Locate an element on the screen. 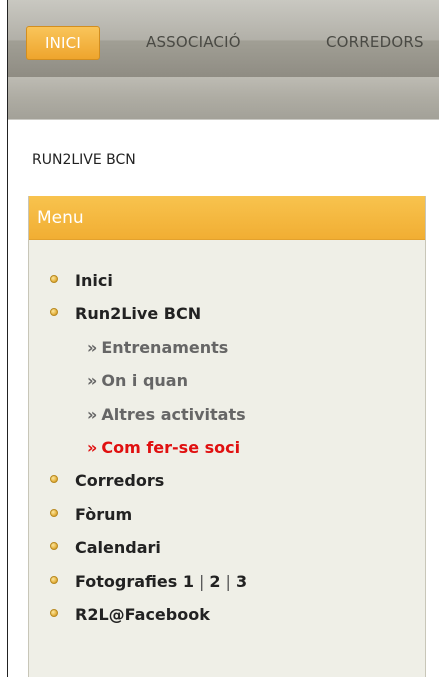 The width and height of the screenshot is (439, 677). photo-page-link-2: 2 is located at coordinates (214, 581).